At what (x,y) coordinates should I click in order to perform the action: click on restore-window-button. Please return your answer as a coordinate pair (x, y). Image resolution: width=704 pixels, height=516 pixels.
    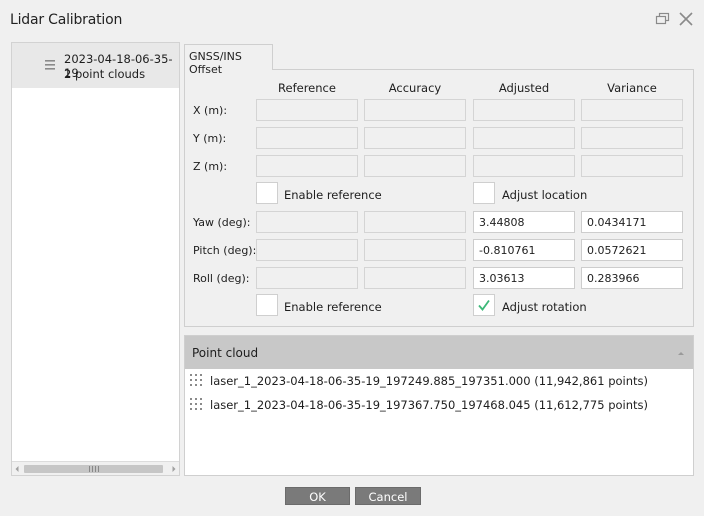
    Looking at the image, I should click on (663, 19).